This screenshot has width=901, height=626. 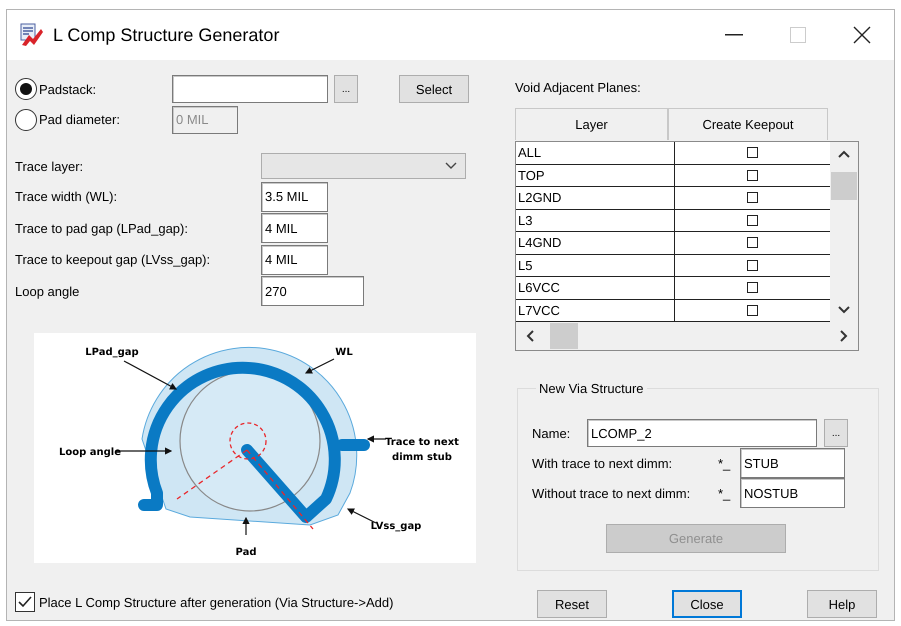 I want to click on checkbox-label: Place L Comp Structure after generation (Via Structure->Add), so click(x=216, y=602).